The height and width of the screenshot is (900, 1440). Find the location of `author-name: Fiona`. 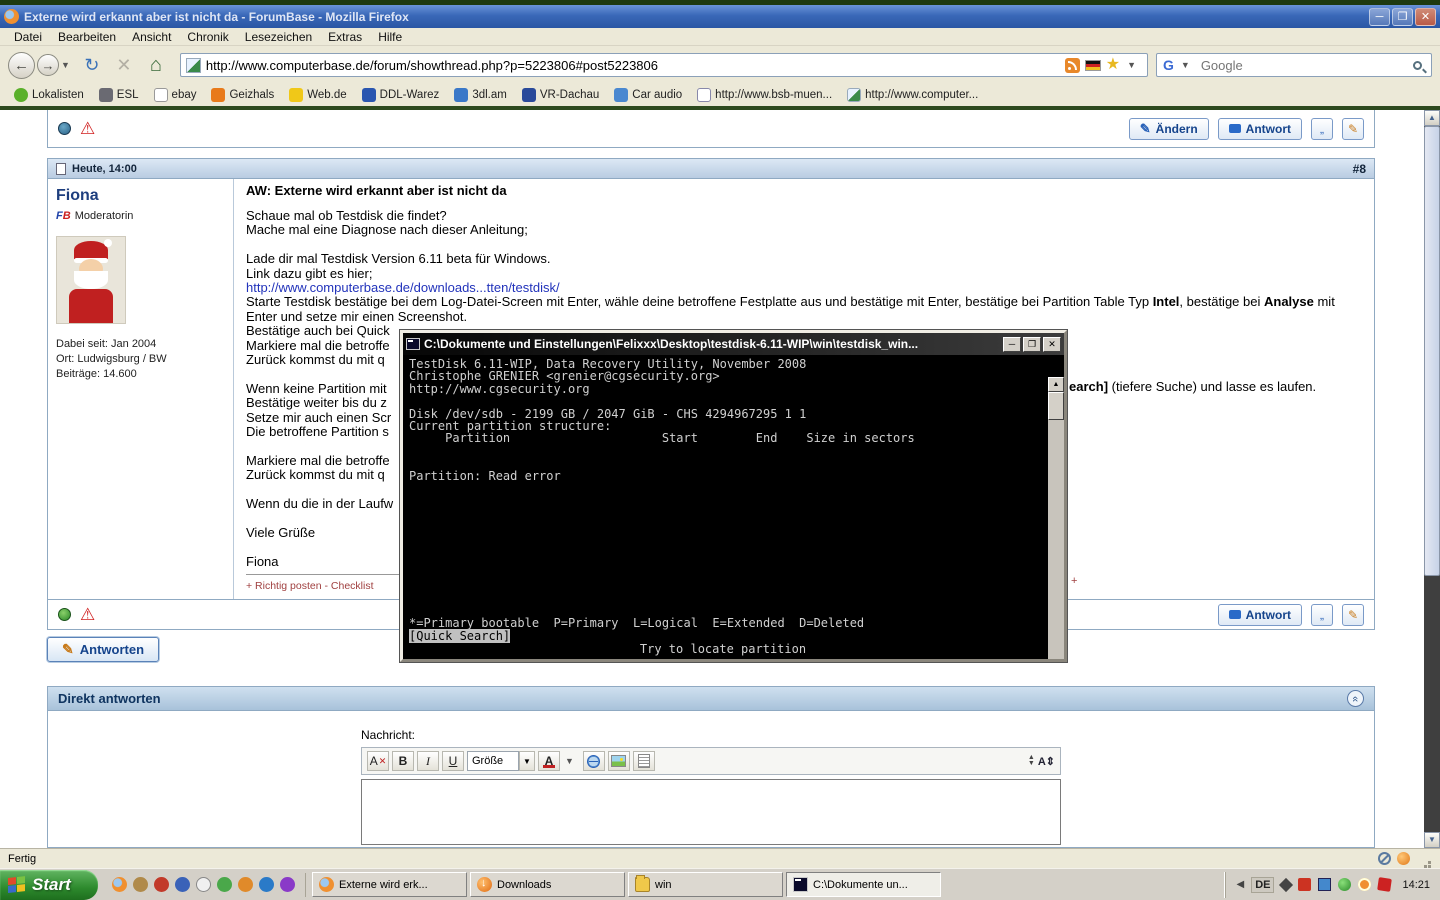

author-name: Fiona is located at coordinates (140, 196).